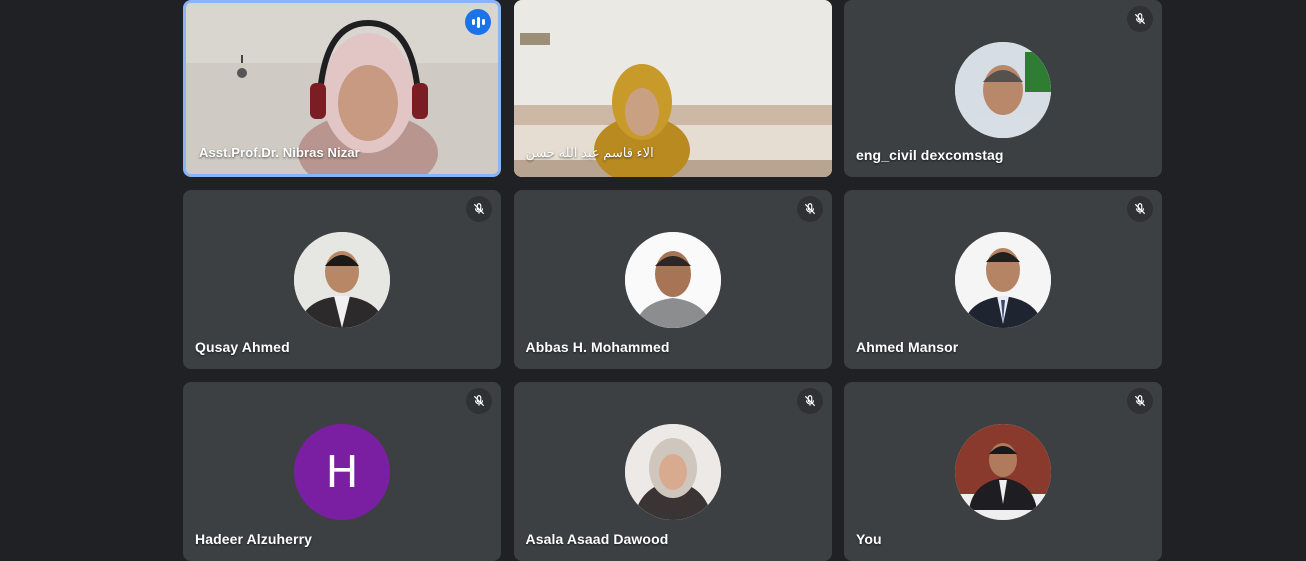  I want to click on participant-tile-hadeer-alzuherry: H Hadeer Alzuherry, so click(342, 471).